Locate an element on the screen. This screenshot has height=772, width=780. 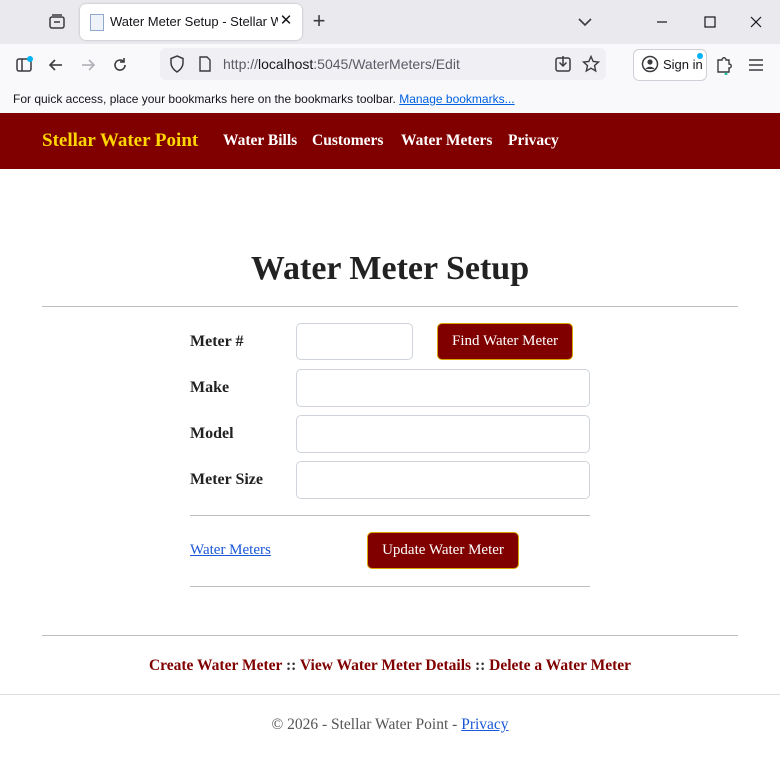
find-water-meter-button: Find Water Meter is located at coordinates (505, 341).